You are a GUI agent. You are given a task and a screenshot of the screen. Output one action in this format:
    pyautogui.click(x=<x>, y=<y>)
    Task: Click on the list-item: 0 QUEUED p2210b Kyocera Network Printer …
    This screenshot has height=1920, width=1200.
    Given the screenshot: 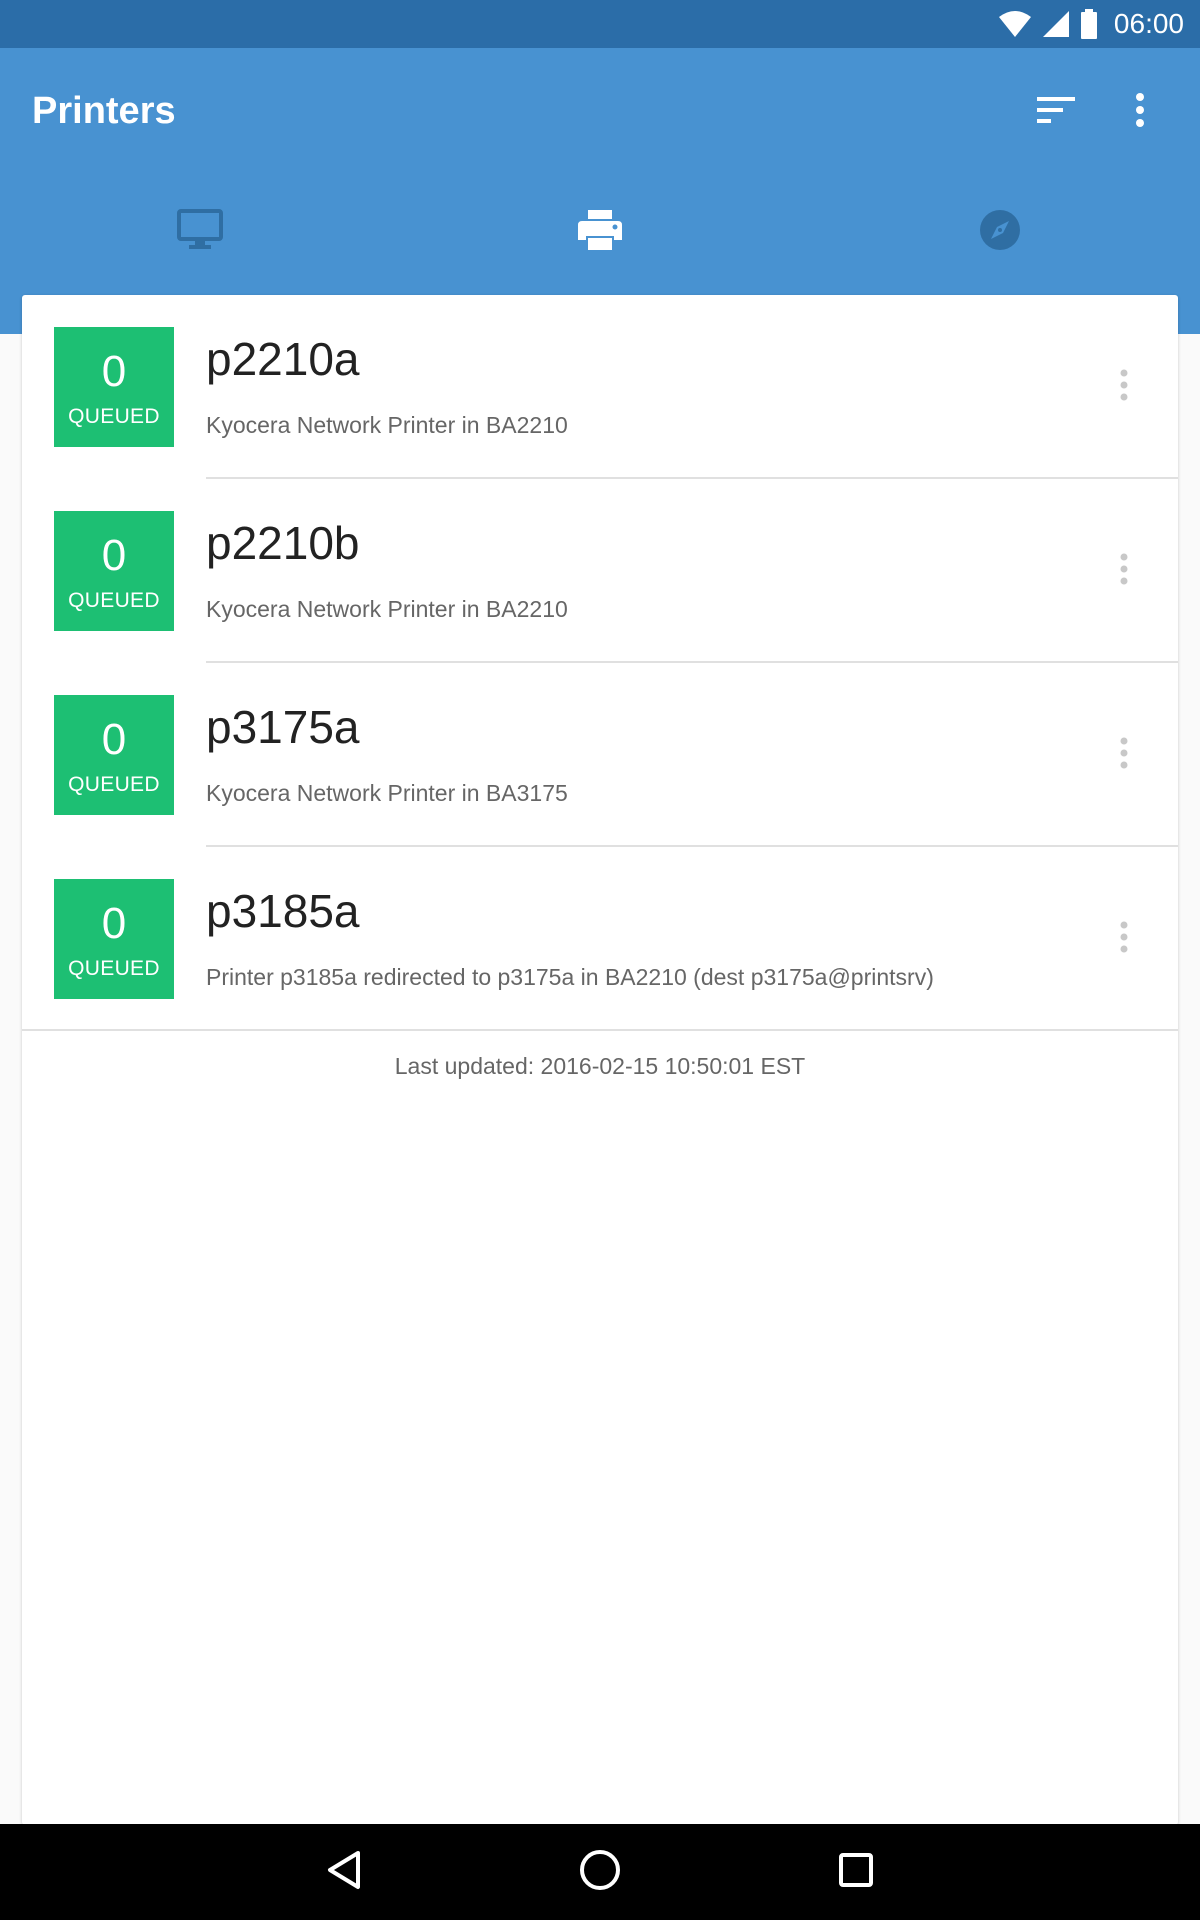 What is the action you would take?
    pyautogui.click(x=600, y=571)
    